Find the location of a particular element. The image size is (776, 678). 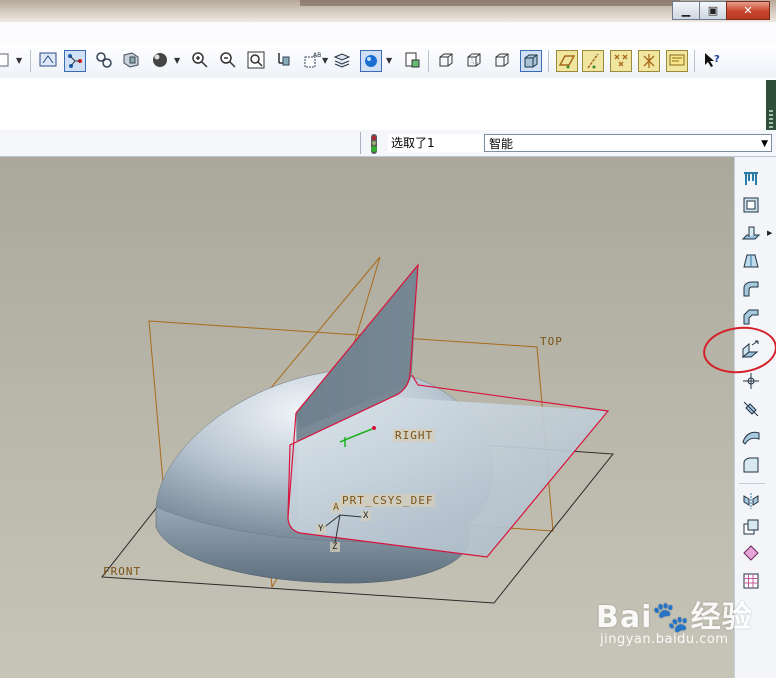

csys-origin is located at coordinates (374, 428).